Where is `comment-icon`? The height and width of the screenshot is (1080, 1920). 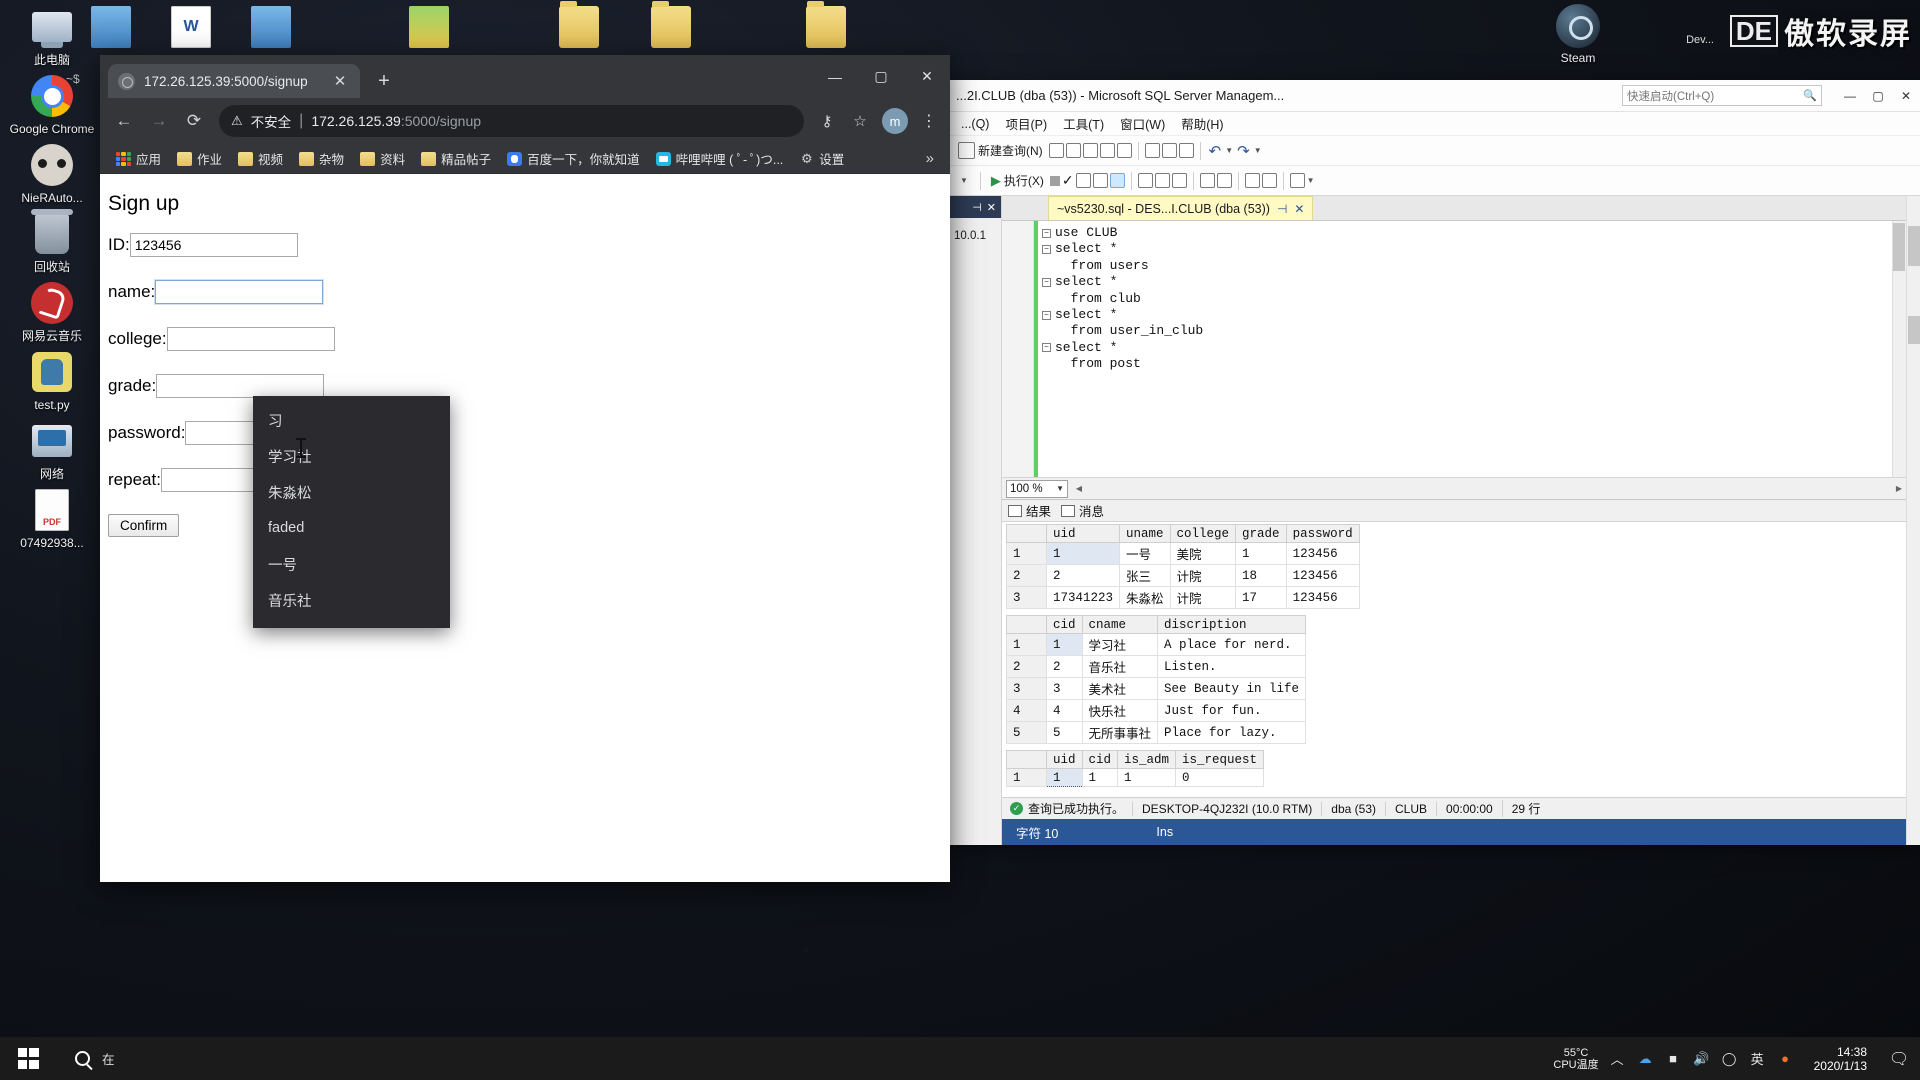 comment-icon is located at coordinates (1207, 180).